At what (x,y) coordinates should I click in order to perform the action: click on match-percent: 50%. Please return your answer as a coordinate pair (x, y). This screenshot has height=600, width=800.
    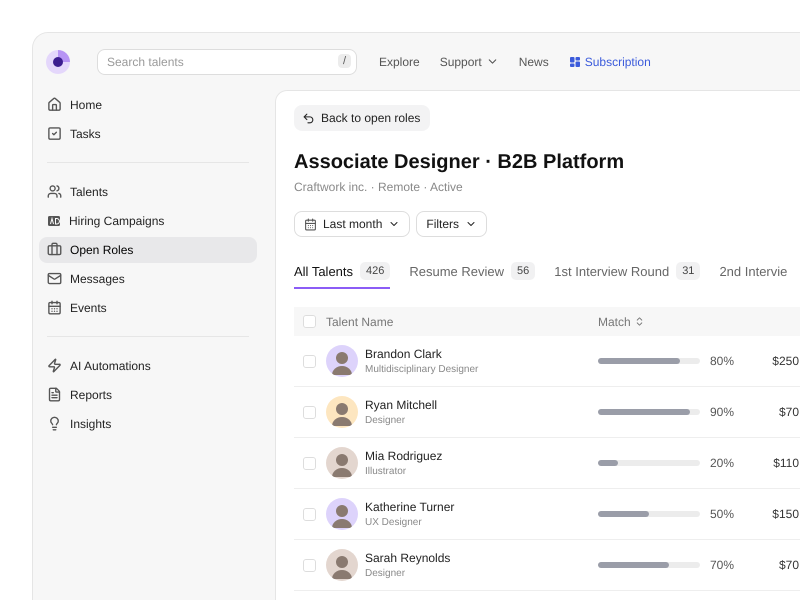
    Looking at the image, I should click on (722, 514).